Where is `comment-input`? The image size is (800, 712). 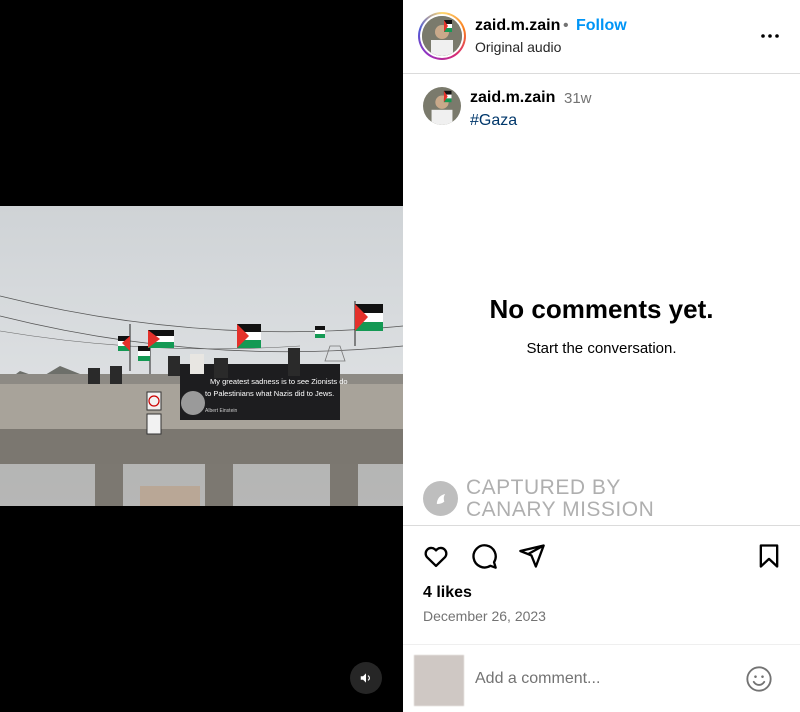 comment-input is located at coordinates (600, 679).